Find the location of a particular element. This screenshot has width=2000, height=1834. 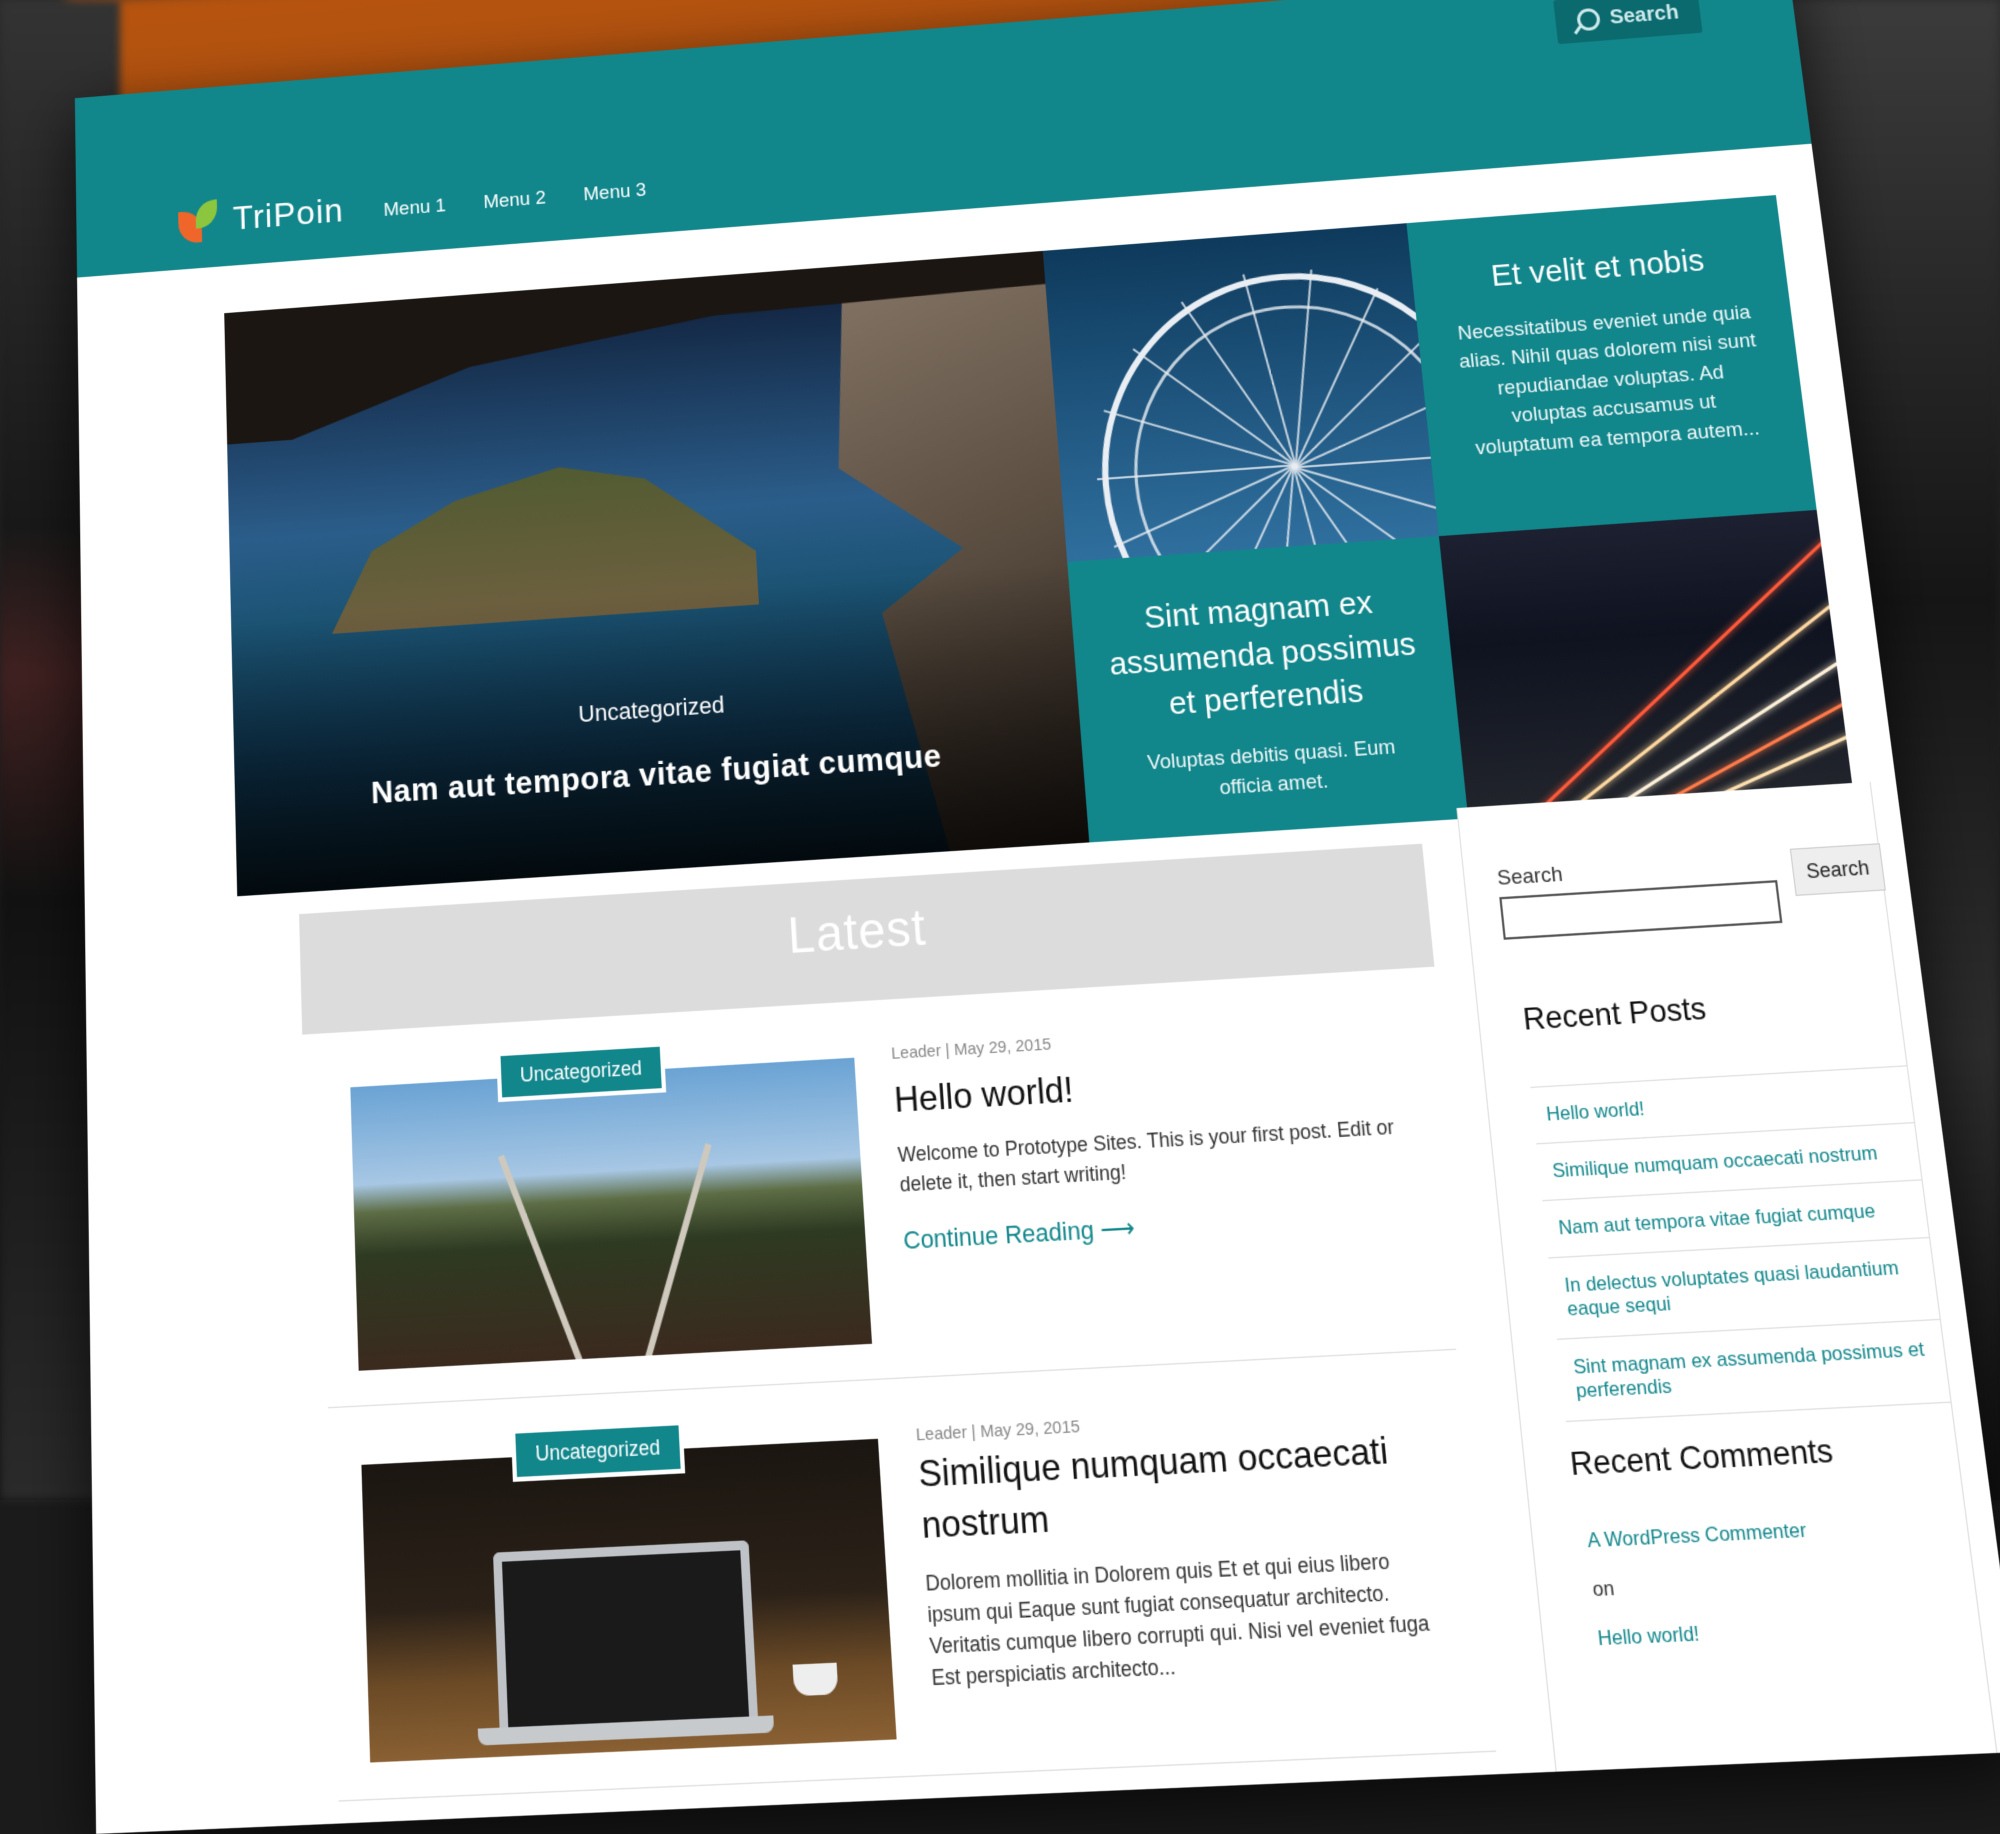

menu-item-2: Menu 2 is located at coordinates (514, 200).